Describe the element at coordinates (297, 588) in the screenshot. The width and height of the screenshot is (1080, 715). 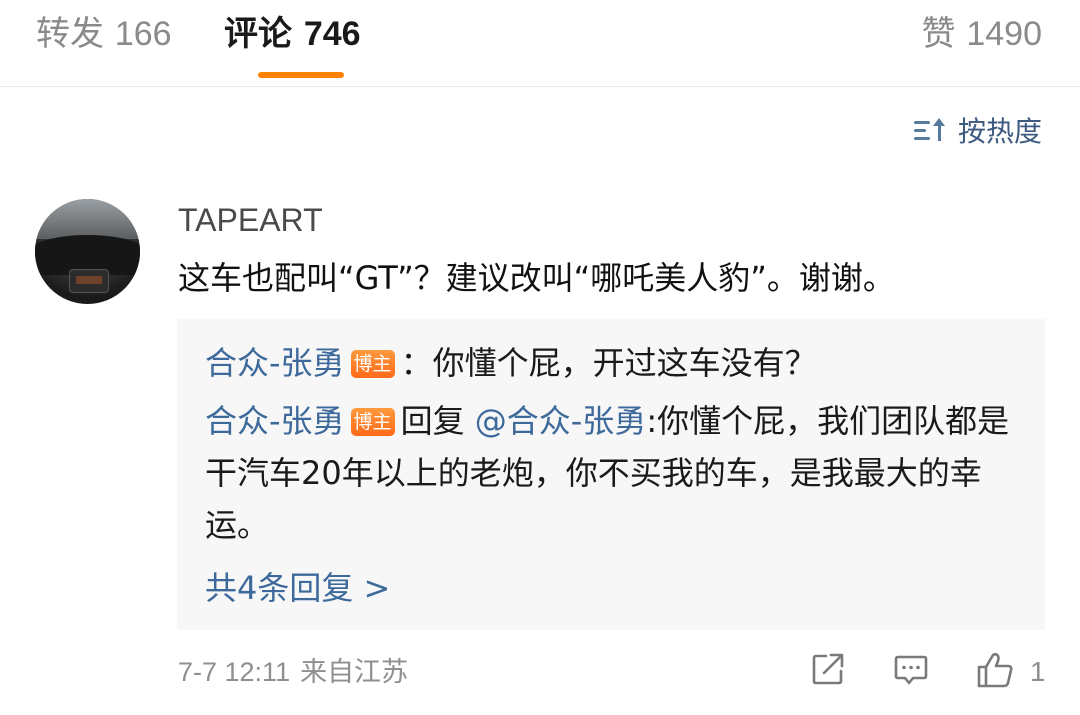
I see `more-replies-link: 共4条回复 >` at that location.